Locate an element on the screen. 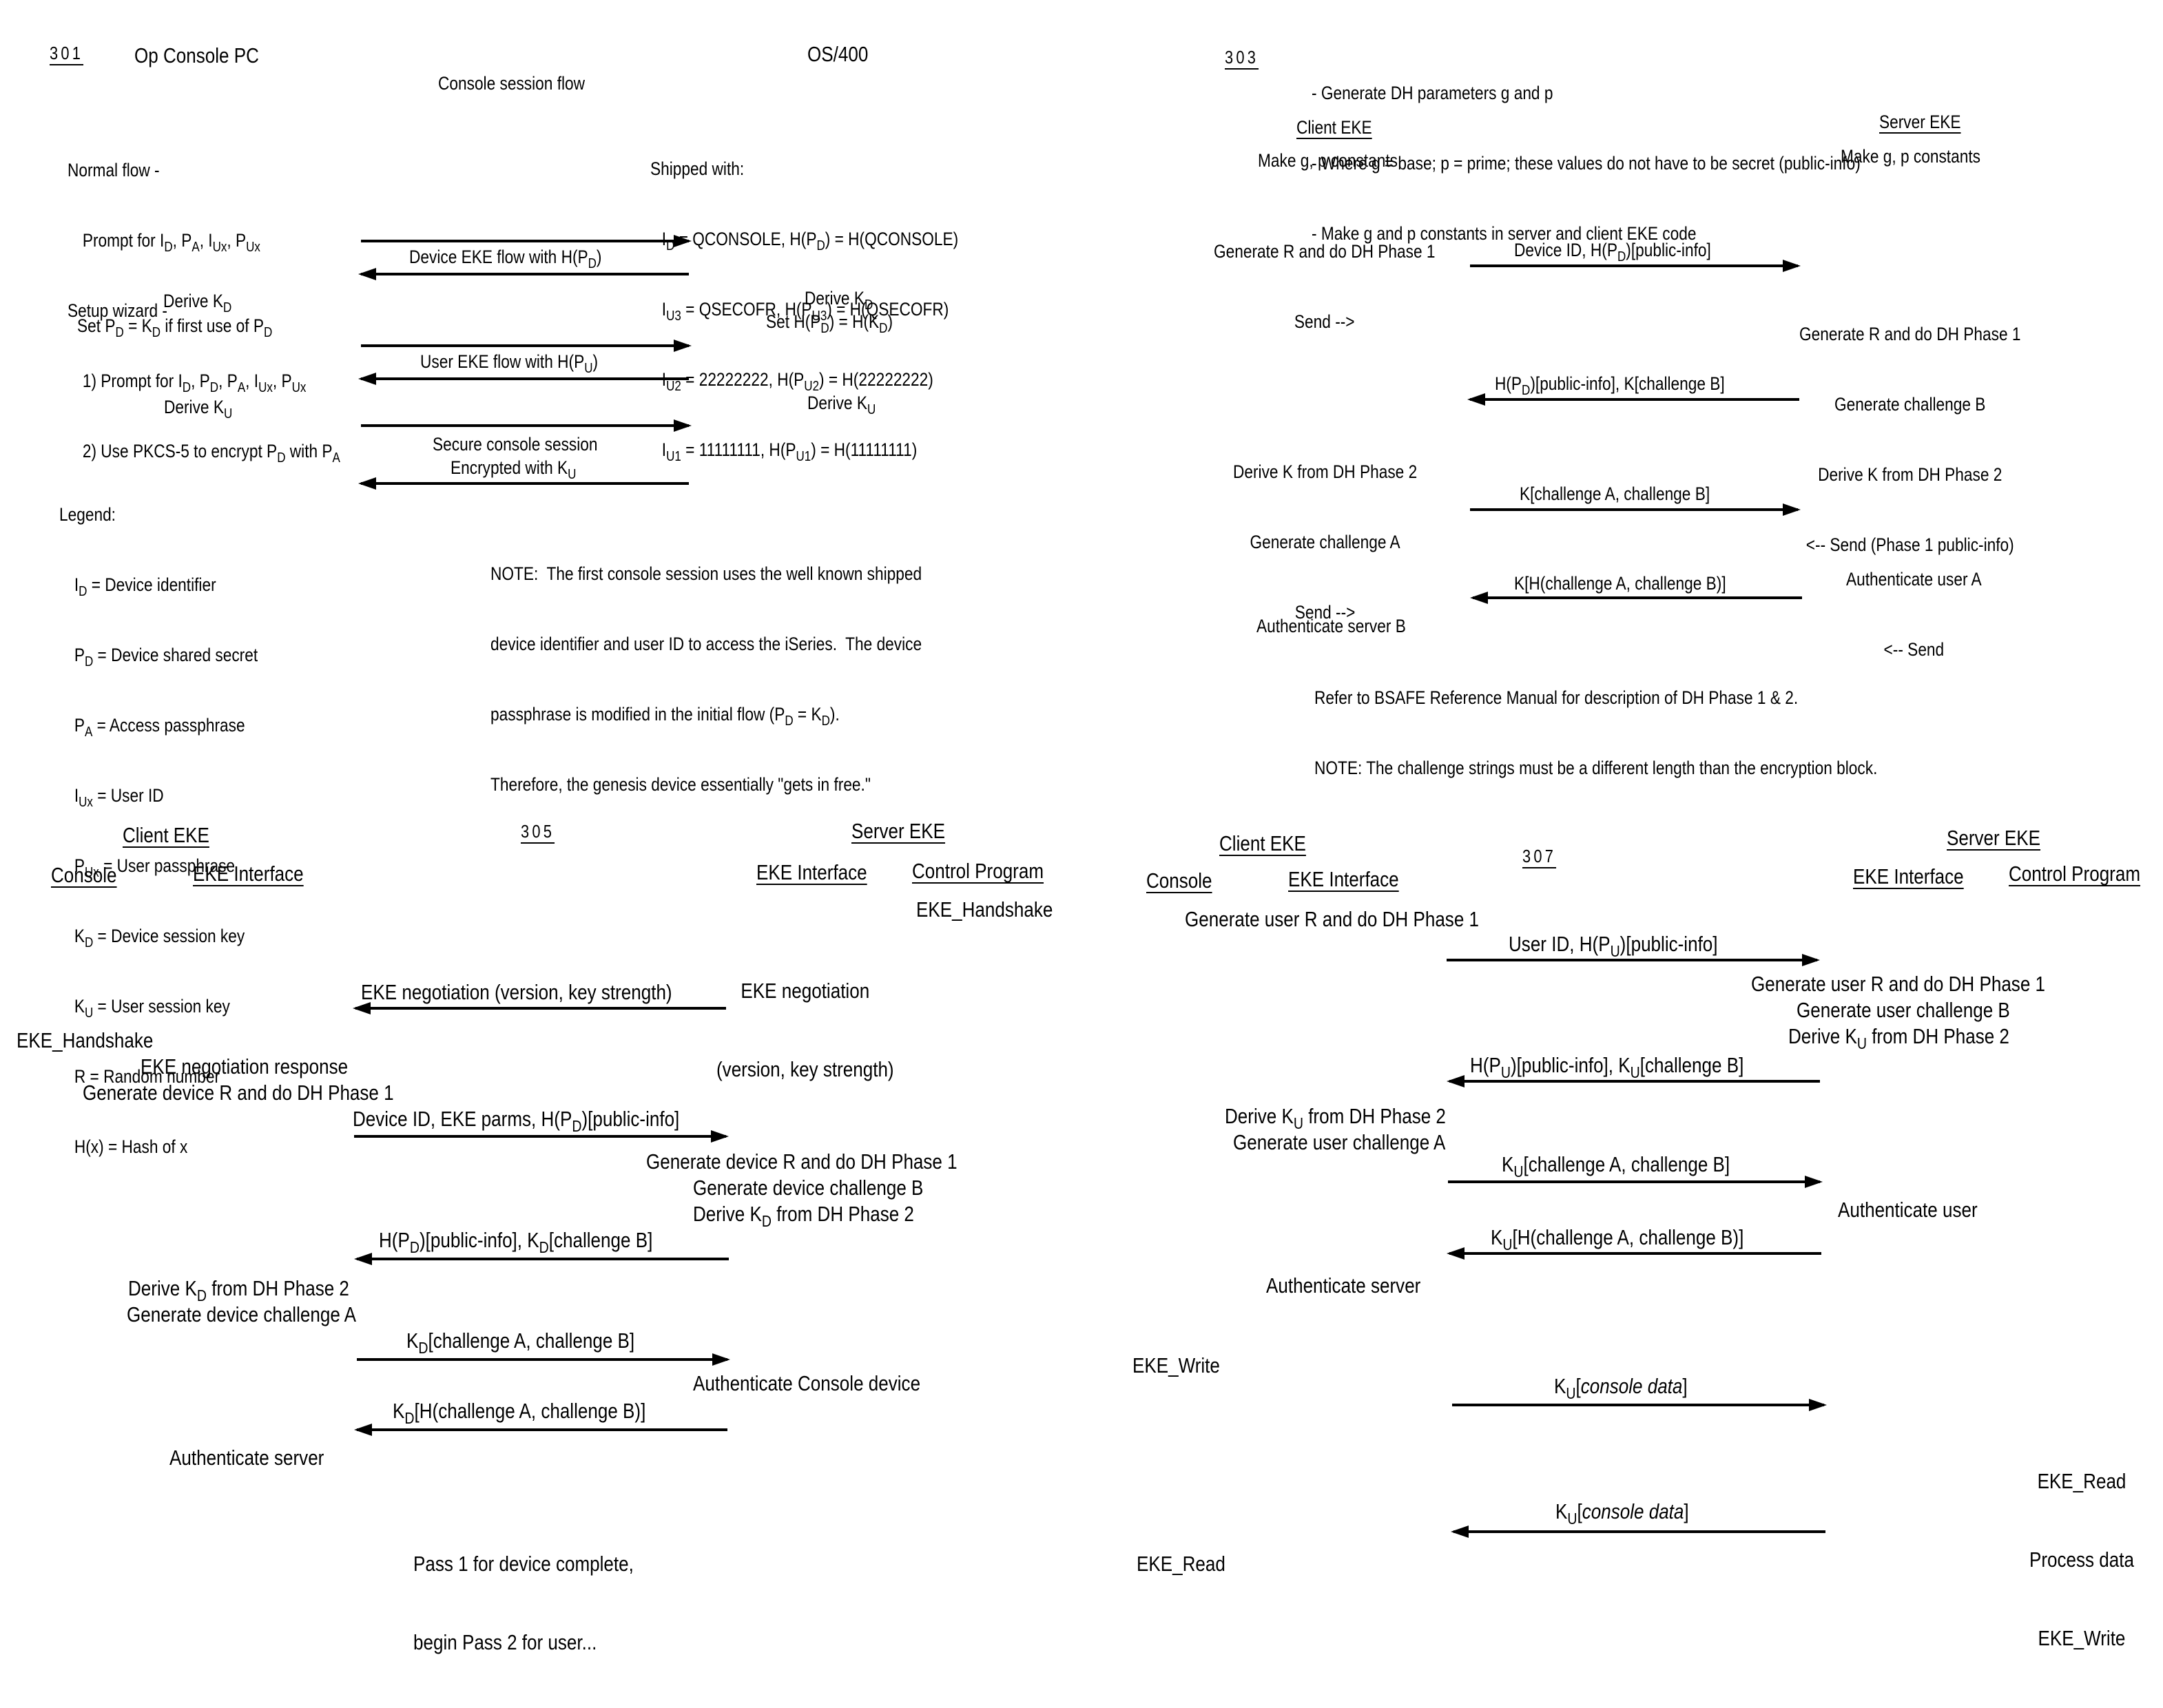  client-step: Derive KU is located at coordinates (198, 410).